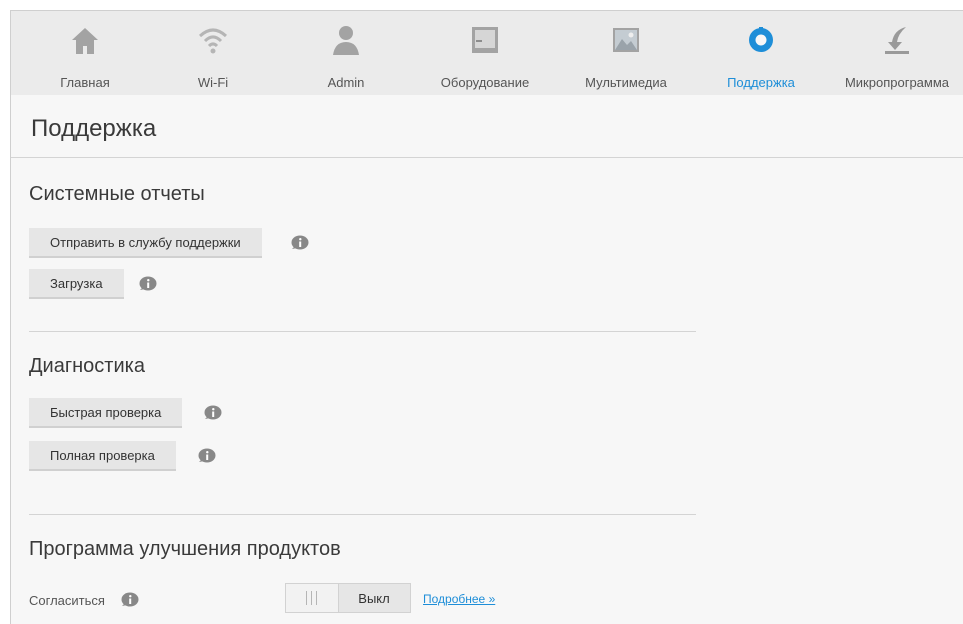 This screenshot has width=963, height=624. I want to click on nav-label-media: Мультимедиа, so click(626, 82).